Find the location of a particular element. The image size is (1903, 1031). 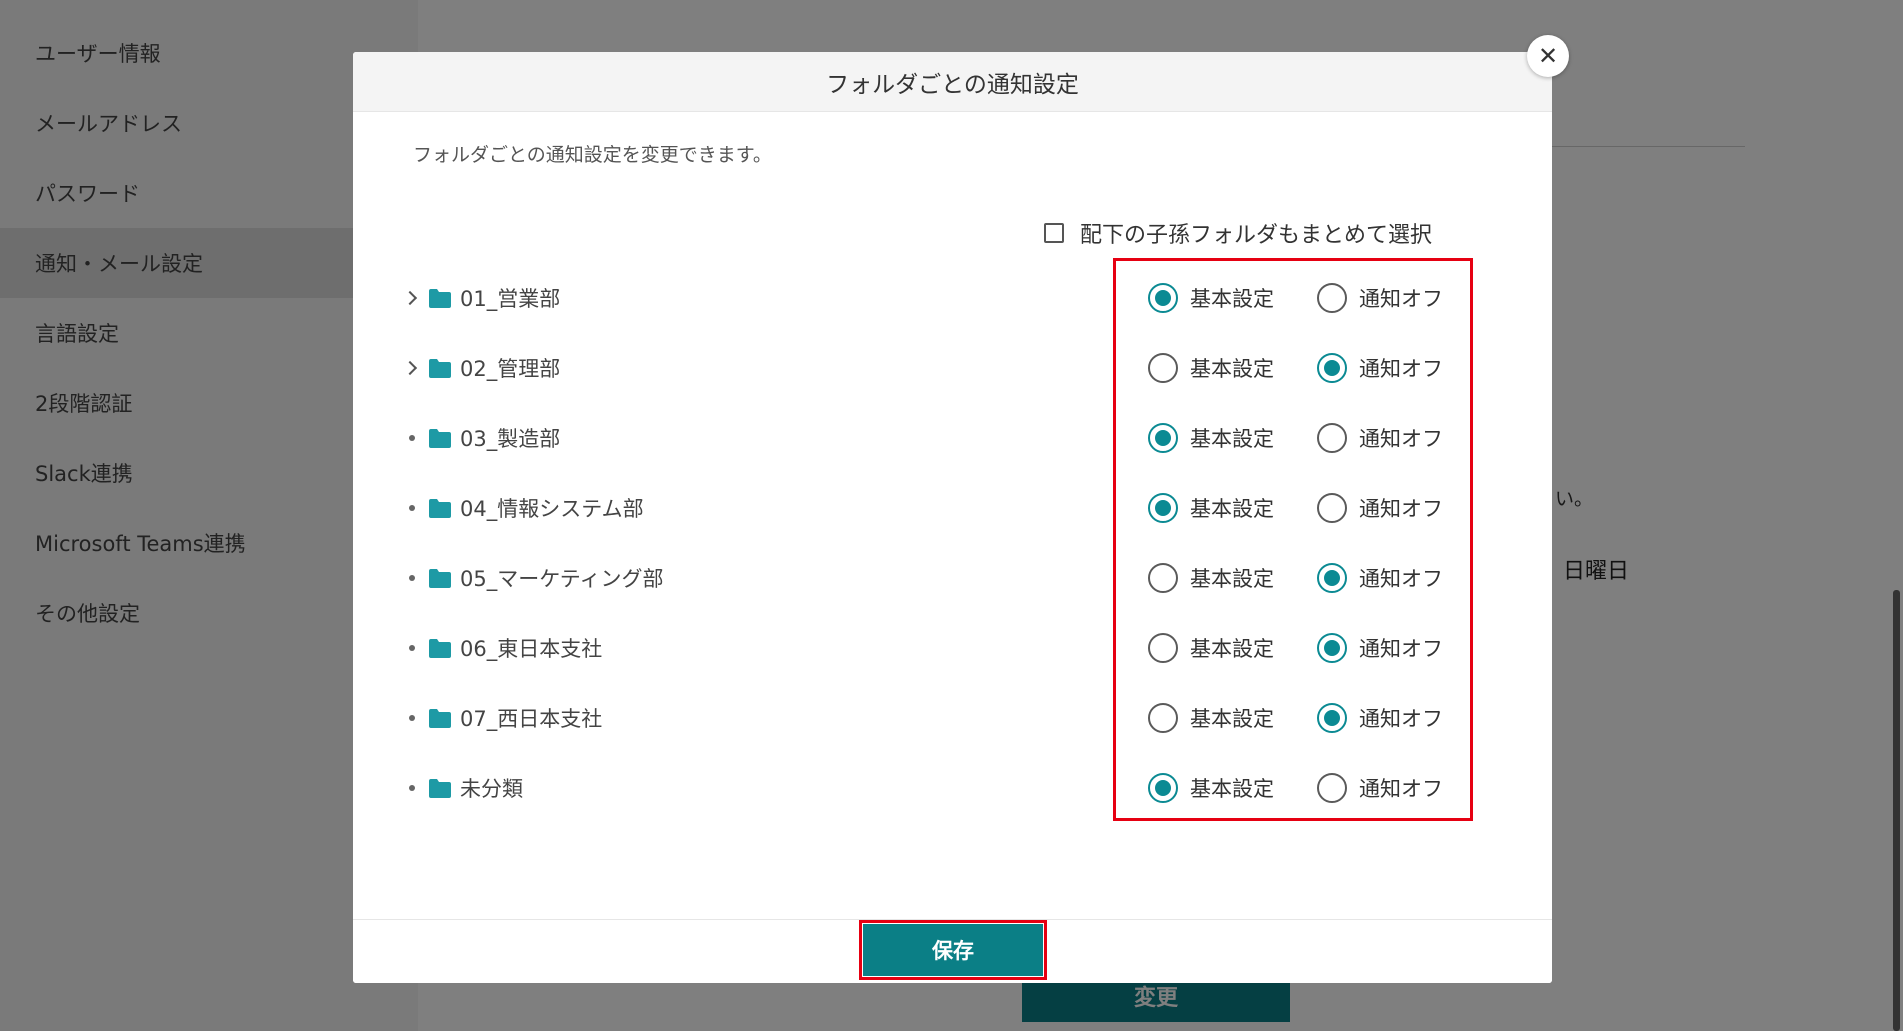

folder-row: 04_情報システム部 基本設定 通知オフ is located at coordinates (952, 508).